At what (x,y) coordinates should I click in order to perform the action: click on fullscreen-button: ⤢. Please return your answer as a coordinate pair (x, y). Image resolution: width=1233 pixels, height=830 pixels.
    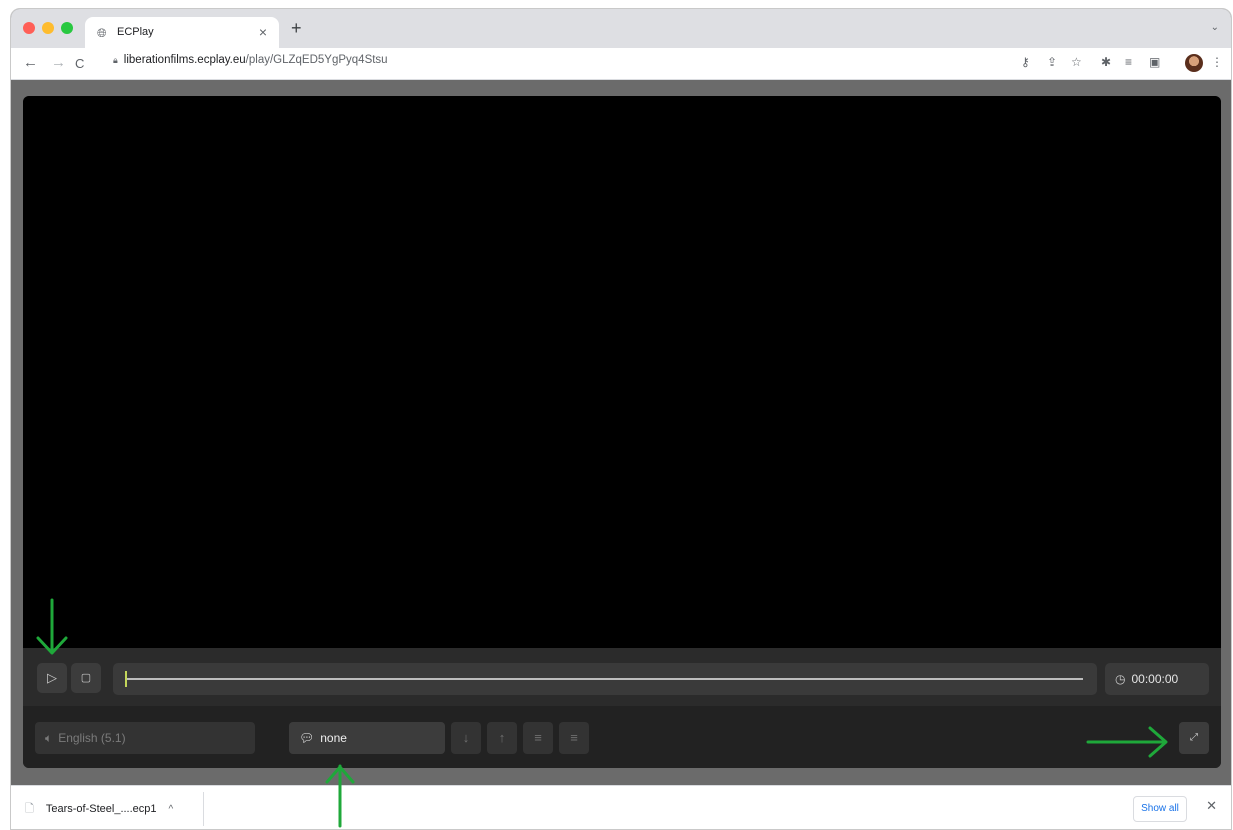
    Looking at the image, I should click on (1194, 738).